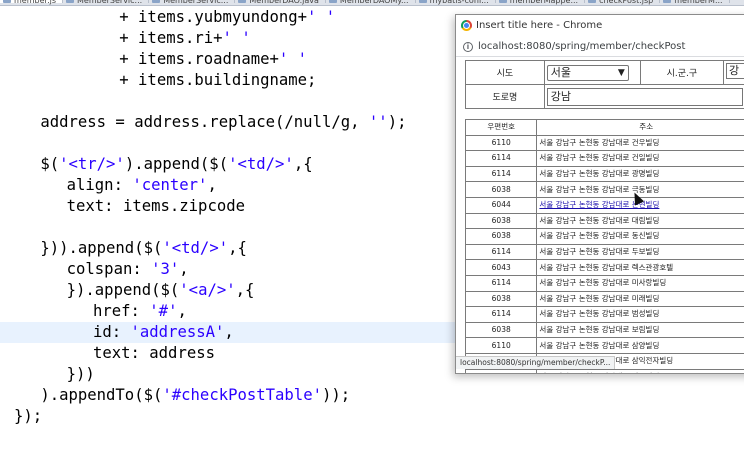 The width and height of the screenshot is (744, 466). What do you see at coordinates (501, 370) in the screenshot?
I see `zipcode-cell` at bounding box center [501, 370].